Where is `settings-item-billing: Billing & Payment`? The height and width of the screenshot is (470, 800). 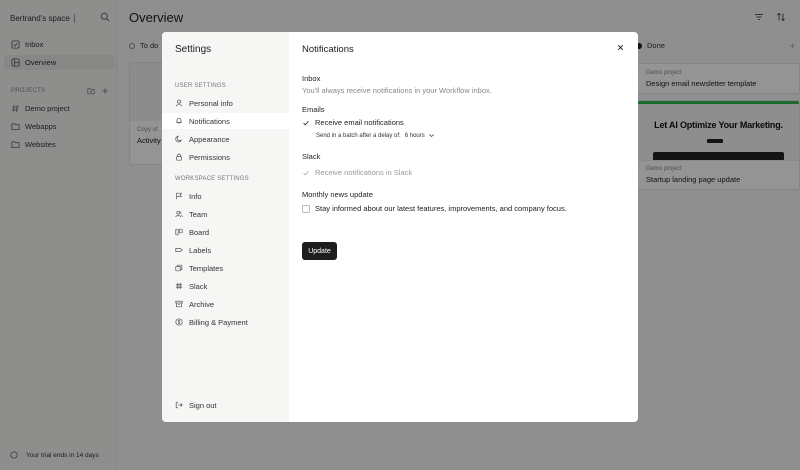 settings-item-billing: Billing & Payment is located at coordinates (225, 322).